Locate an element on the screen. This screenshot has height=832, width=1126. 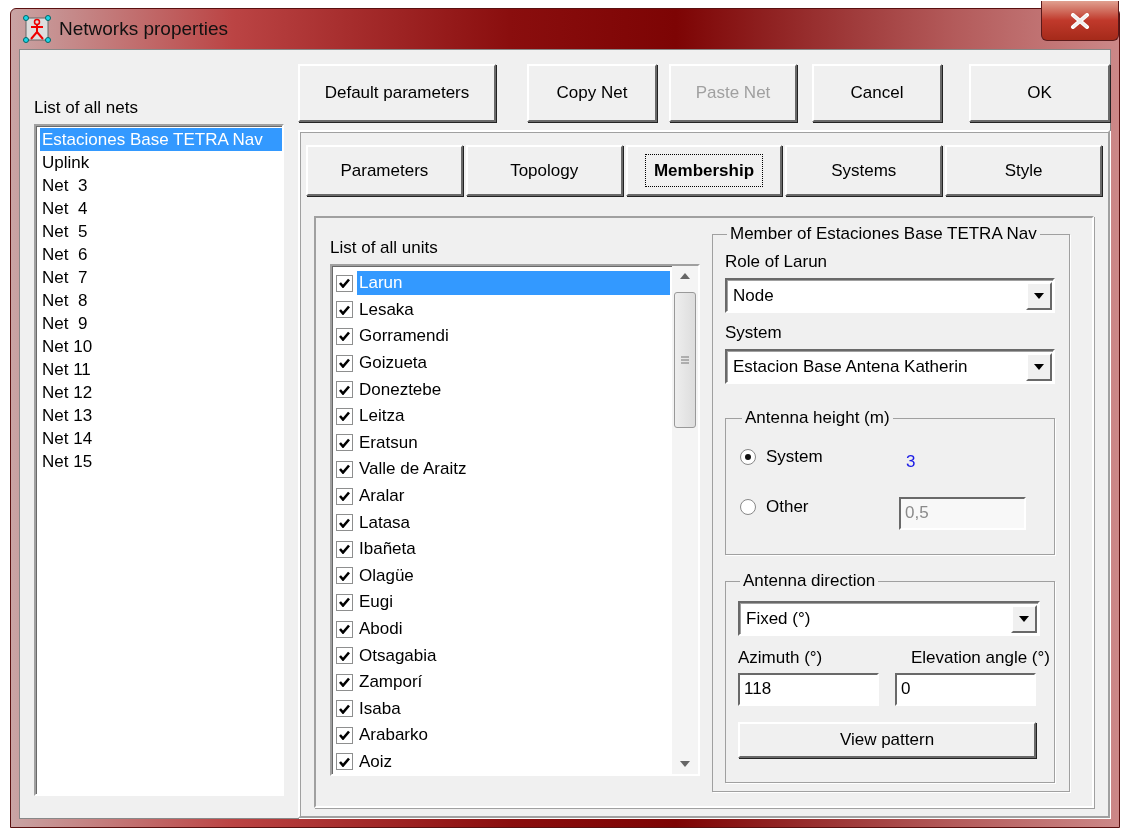
unit-name: Aralar is located at coordinates (513, 496).